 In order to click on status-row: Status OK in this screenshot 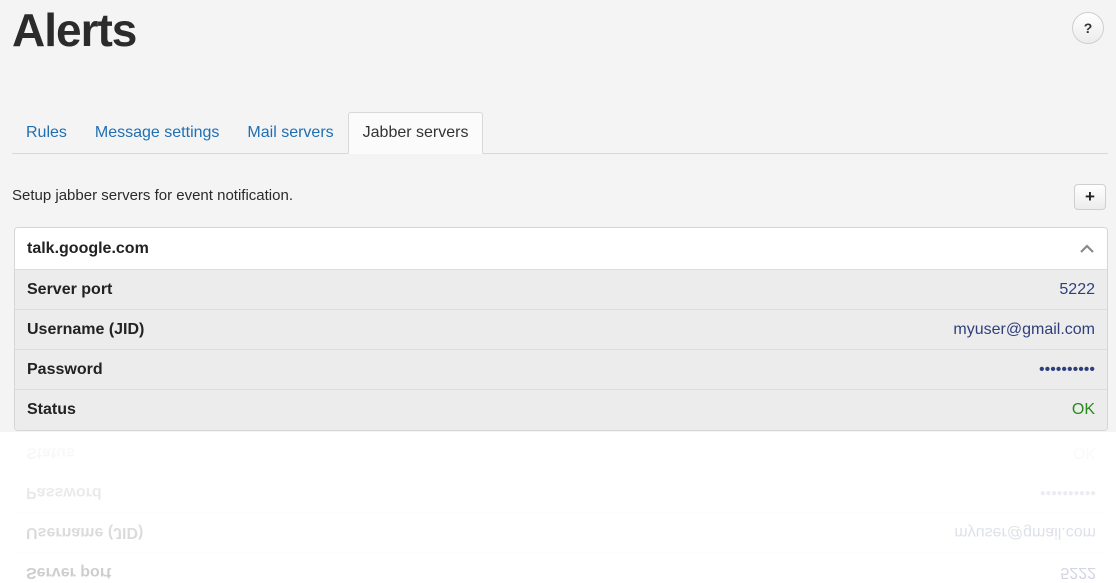, I will do `click(561, 410)`.